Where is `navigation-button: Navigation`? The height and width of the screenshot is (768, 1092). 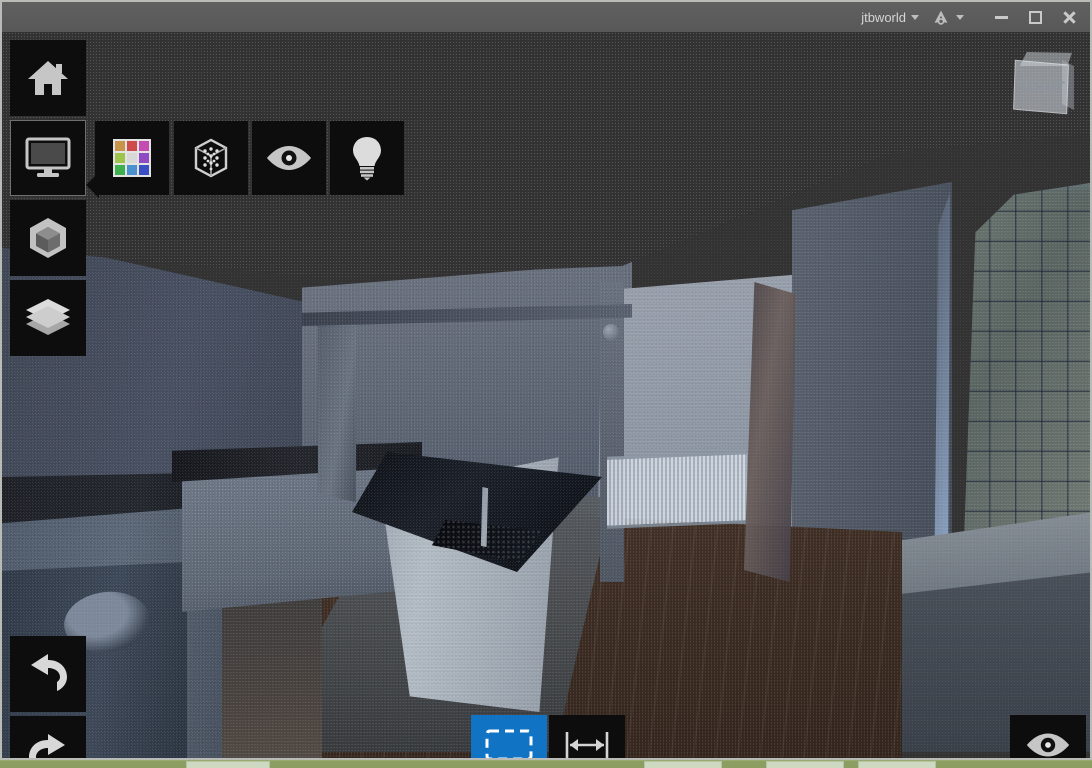 navigation-button: Navigation is located at coordinates (1048, 736).